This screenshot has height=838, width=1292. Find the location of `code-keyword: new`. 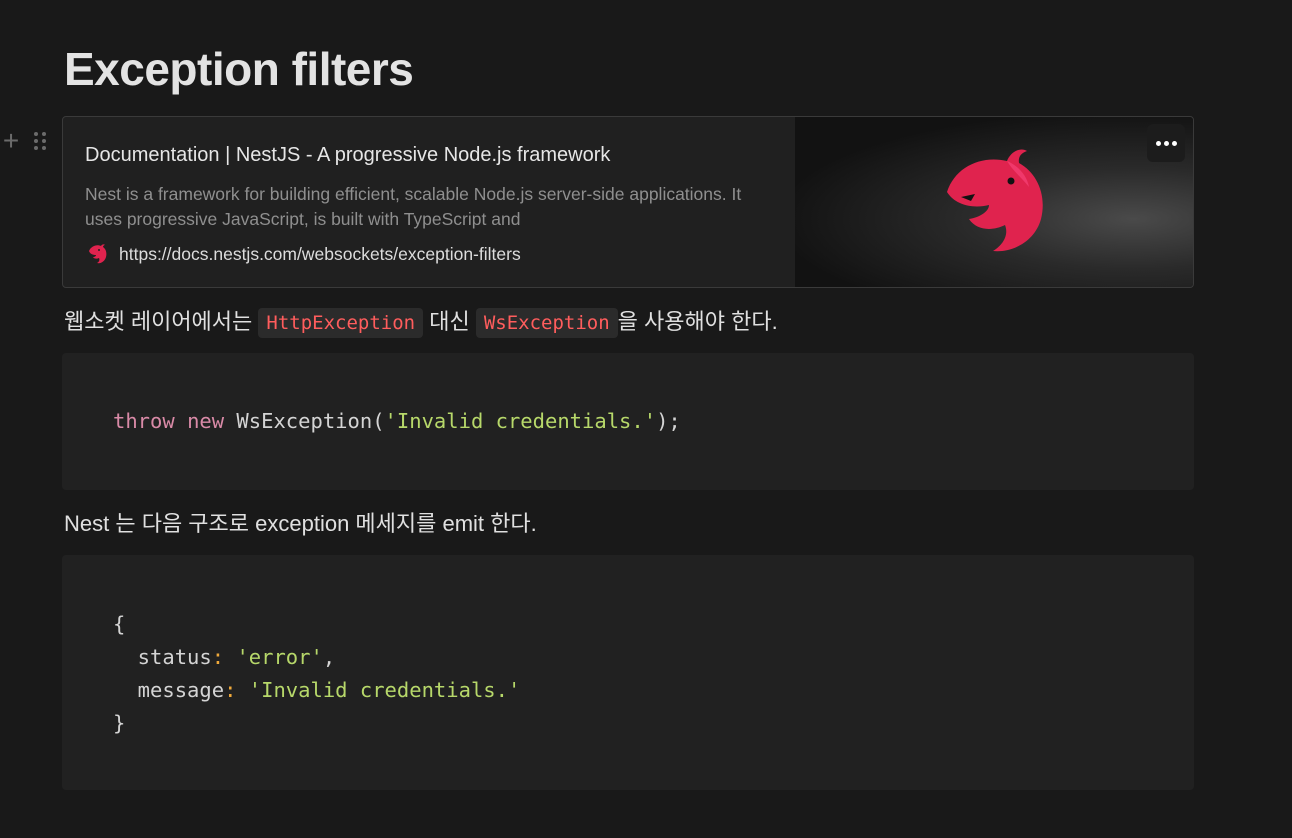

code-keyword: new is located at coordinates (206, 421).